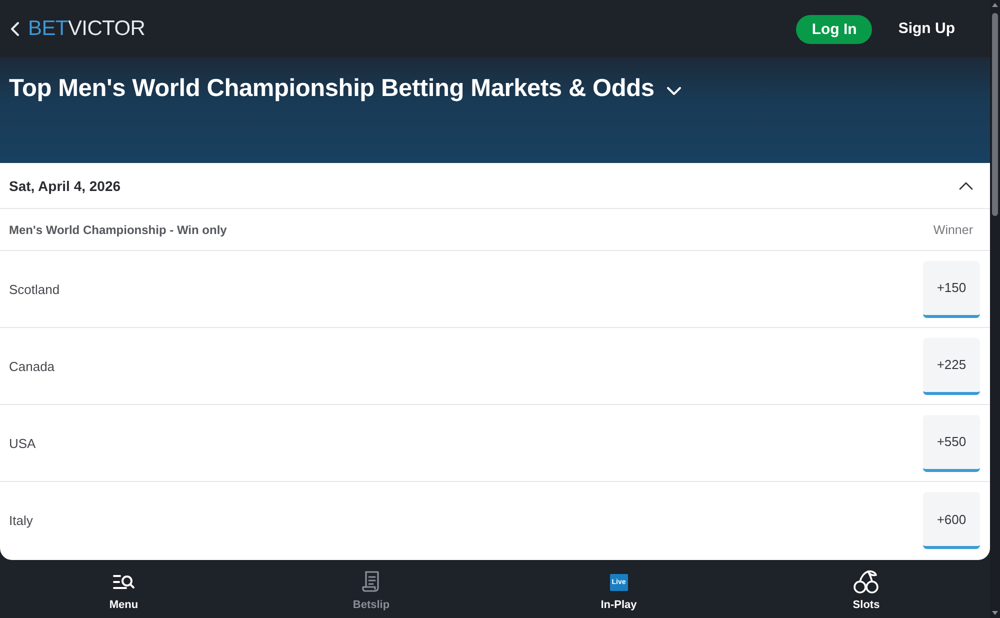 Image resolution: width=1000 pixels, height=618 pixels. I want to click on scroll-down-icon, so click(995, 613).